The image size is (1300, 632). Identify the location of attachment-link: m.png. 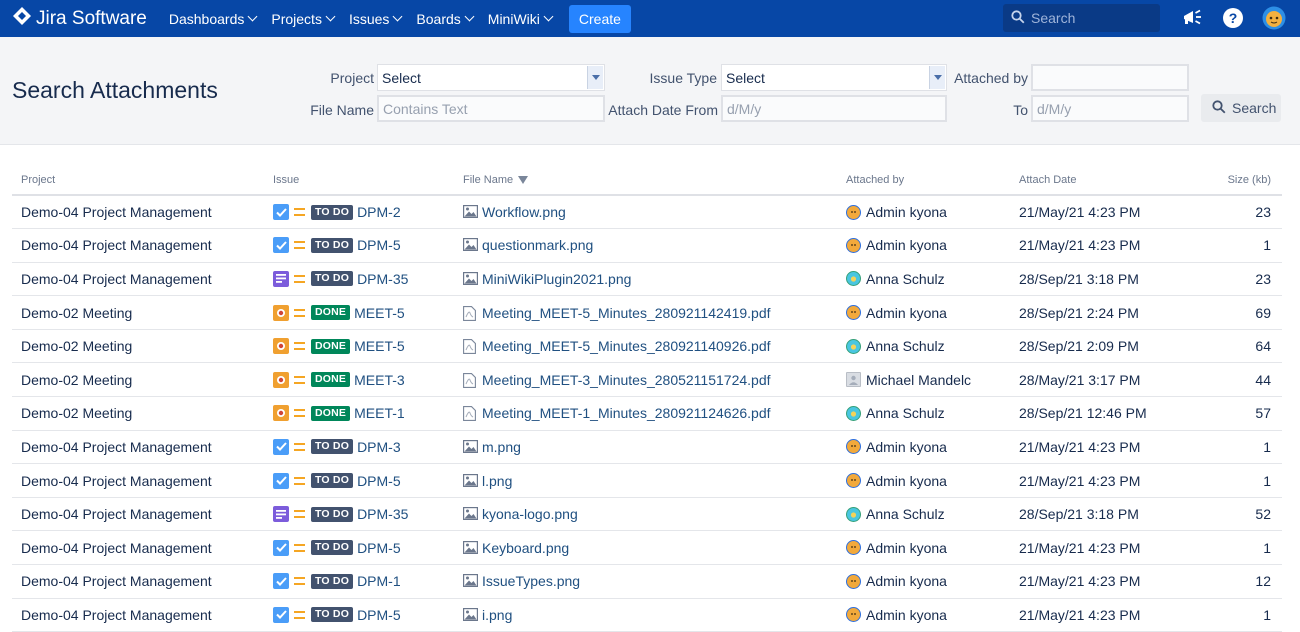
(501, 447).